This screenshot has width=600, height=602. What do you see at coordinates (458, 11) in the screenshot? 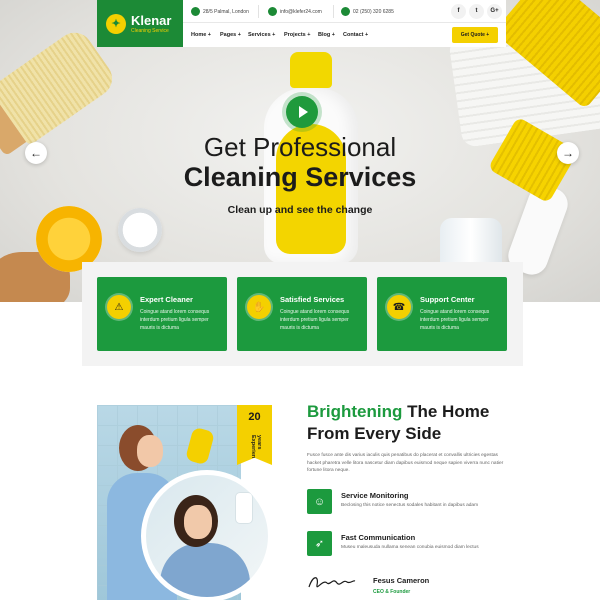
I see `facebook-icon: f` at bounding box center [458, 11].